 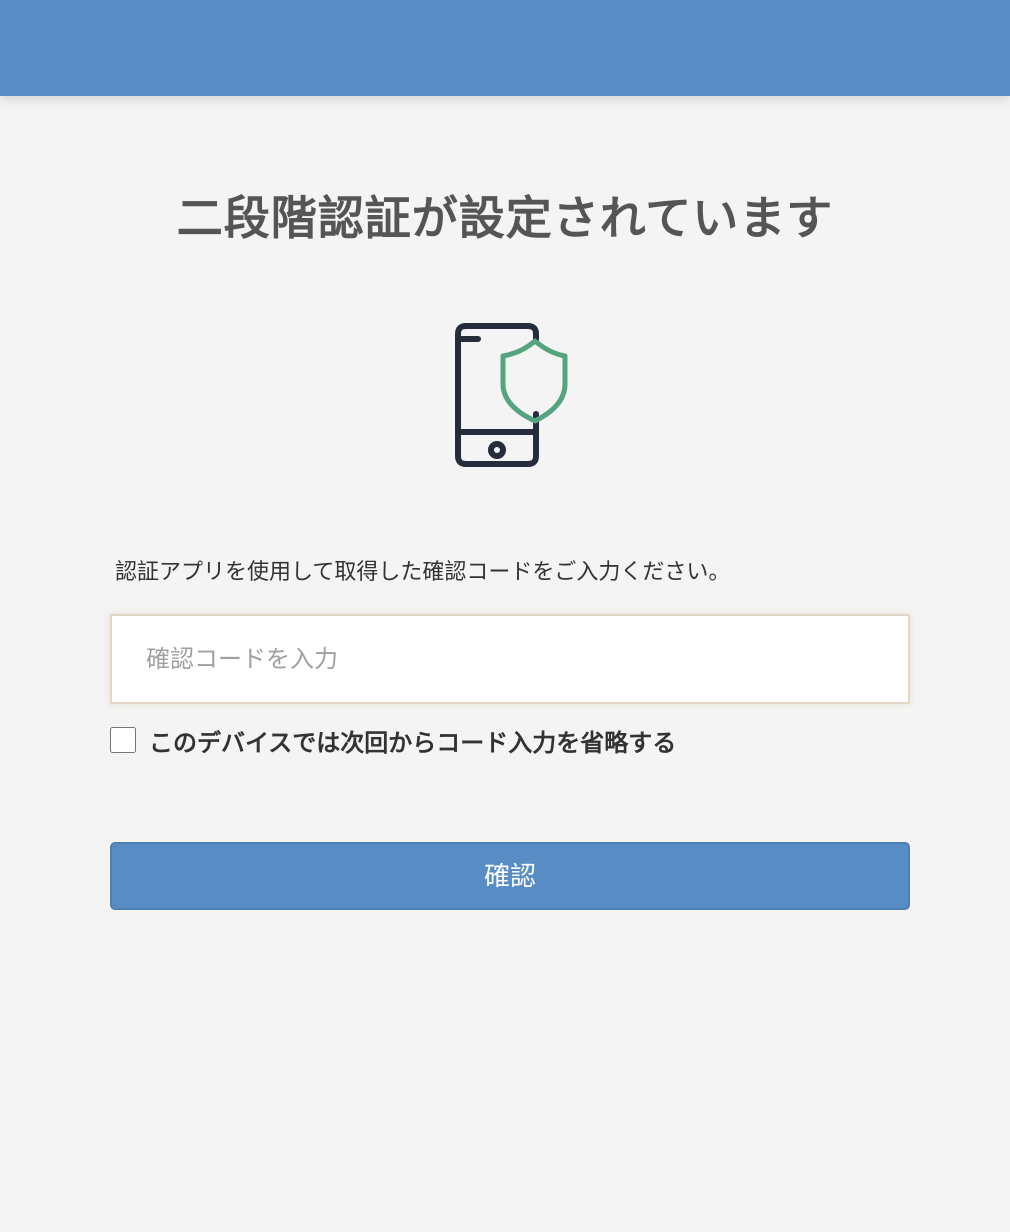 I want to click on shield-icon, so click(x=534, y=381).